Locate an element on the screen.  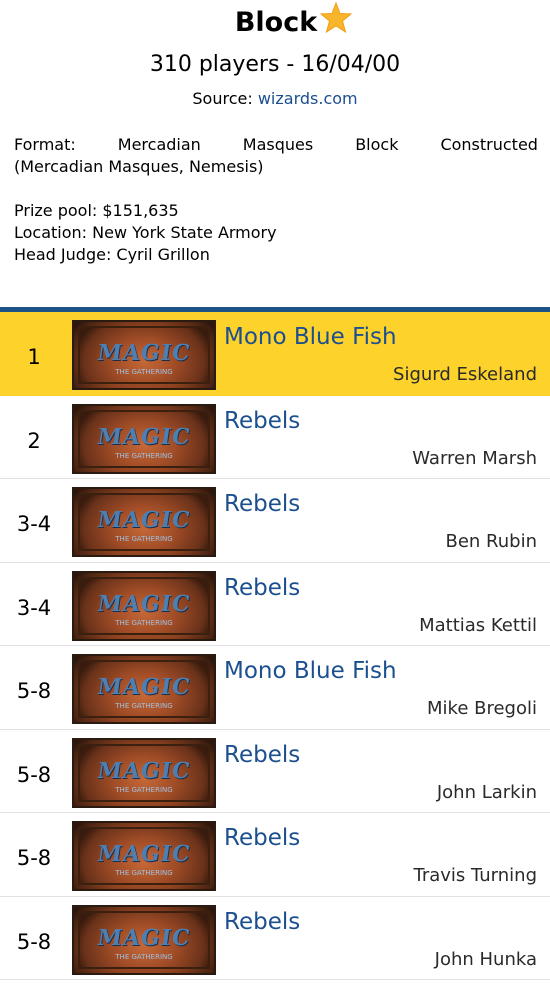
format-word: Constructed is located at coordinates (489, 144).